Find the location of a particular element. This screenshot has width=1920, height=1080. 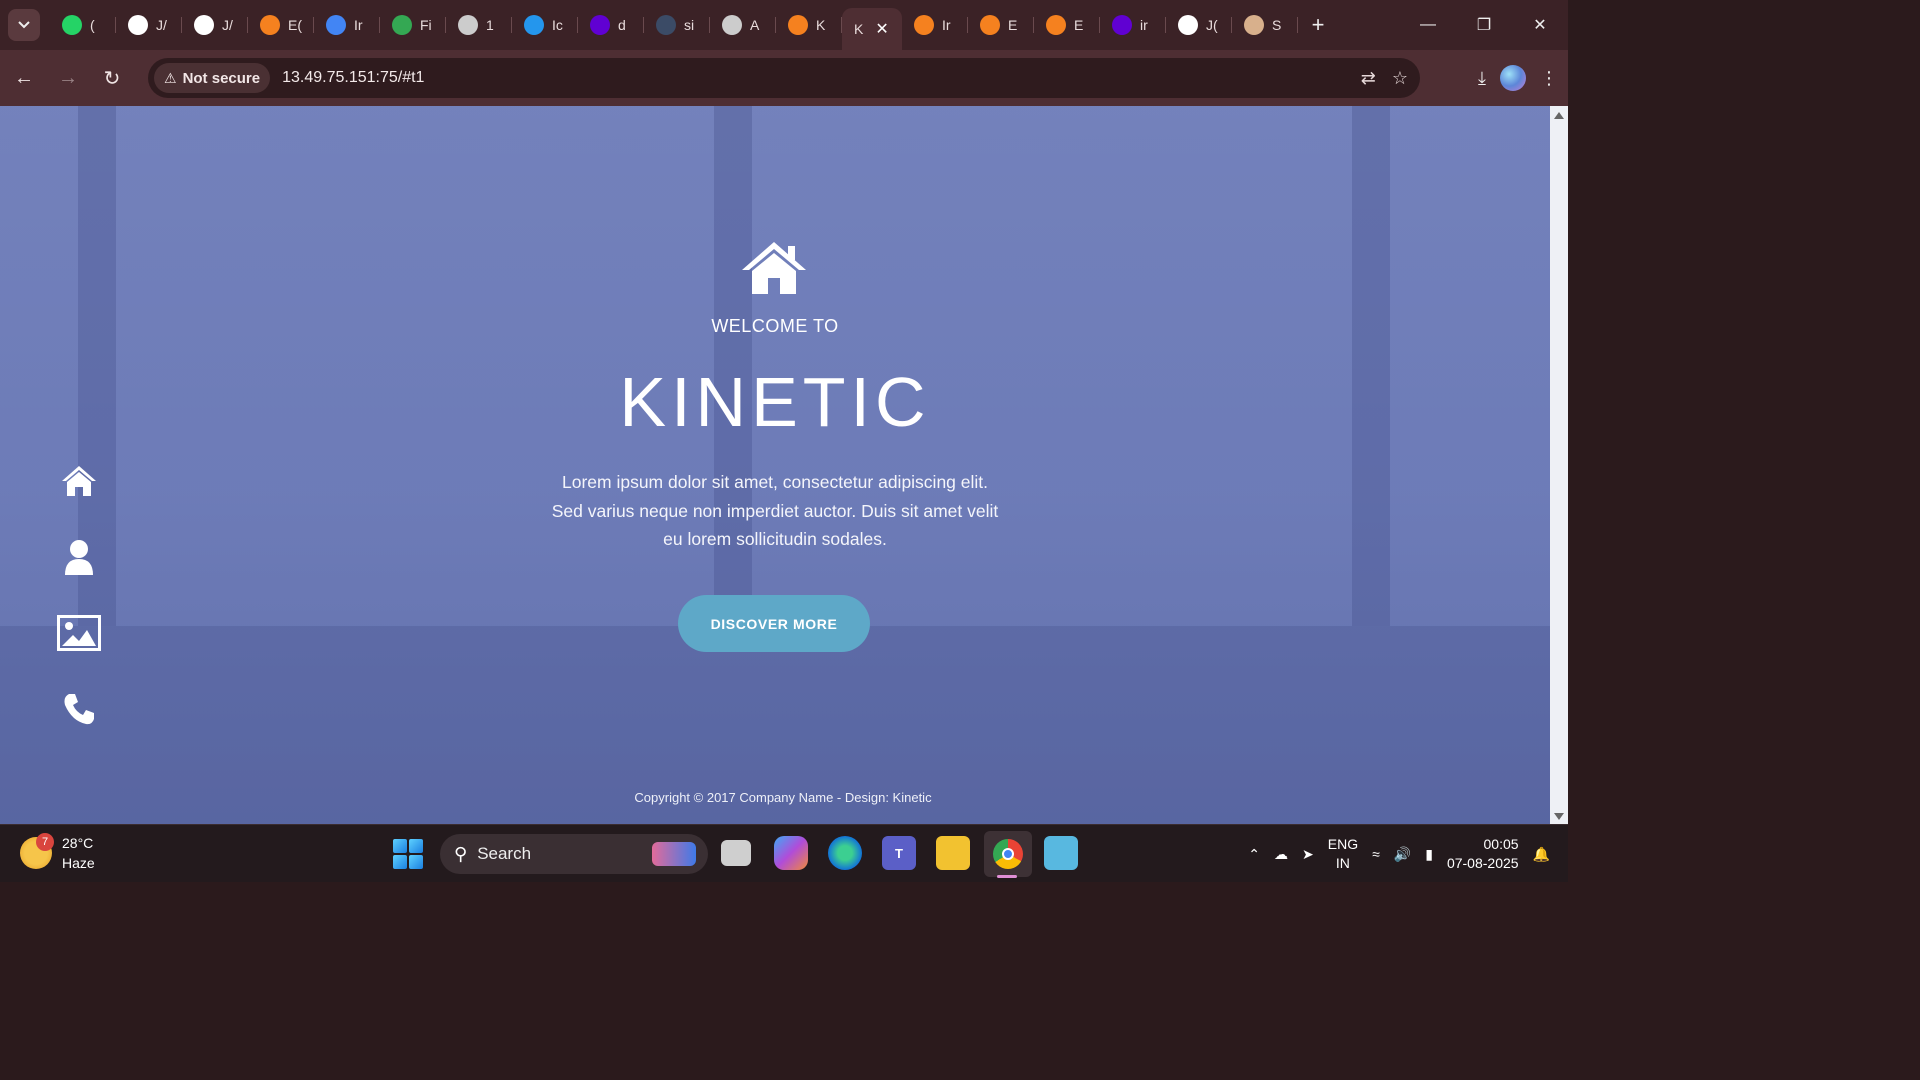

browser-tab: S is located at coordinates (1265, 25).